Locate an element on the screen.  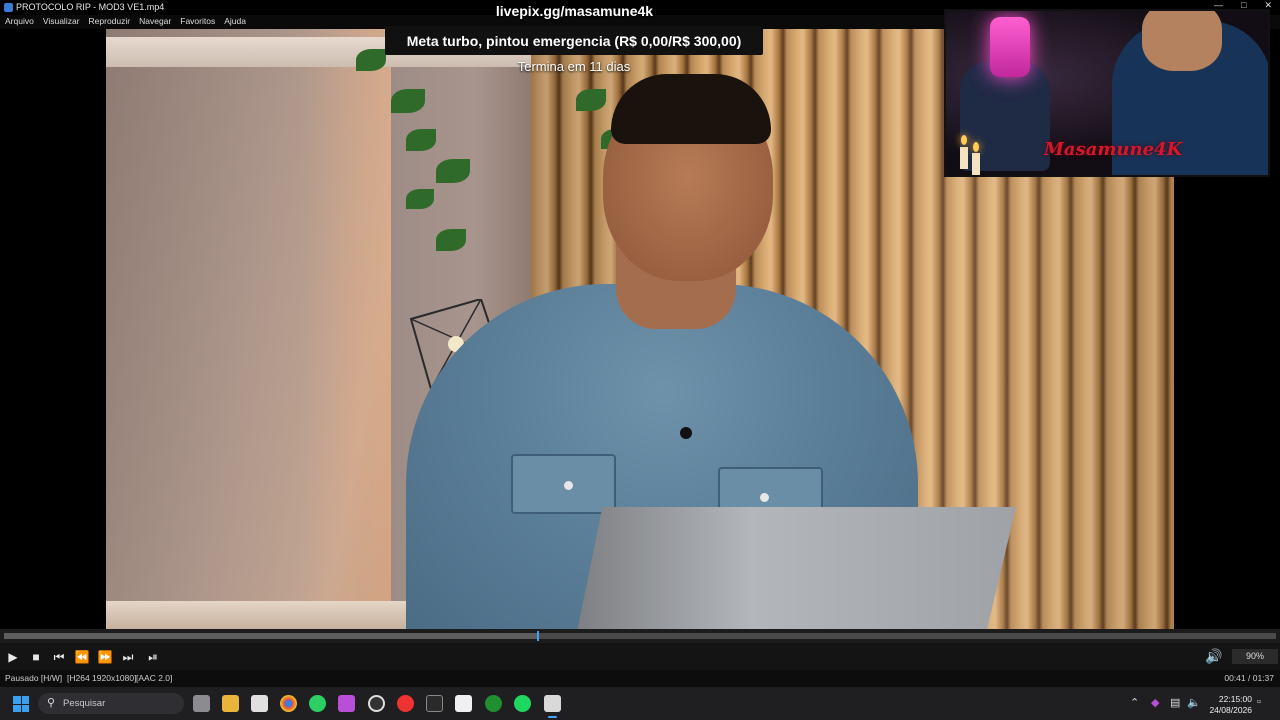
terminal-icon is located at coordinates (434, 703).